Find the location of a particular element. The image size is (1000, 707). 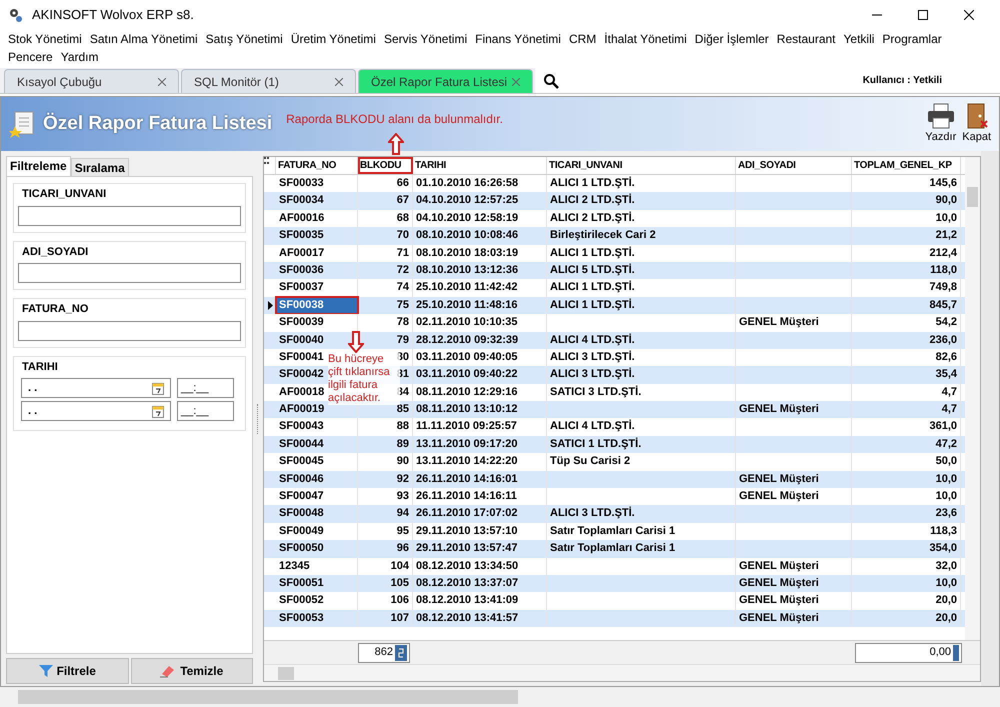

menu-item: Üretim Yönetimi is located at coordinates (333, 39).